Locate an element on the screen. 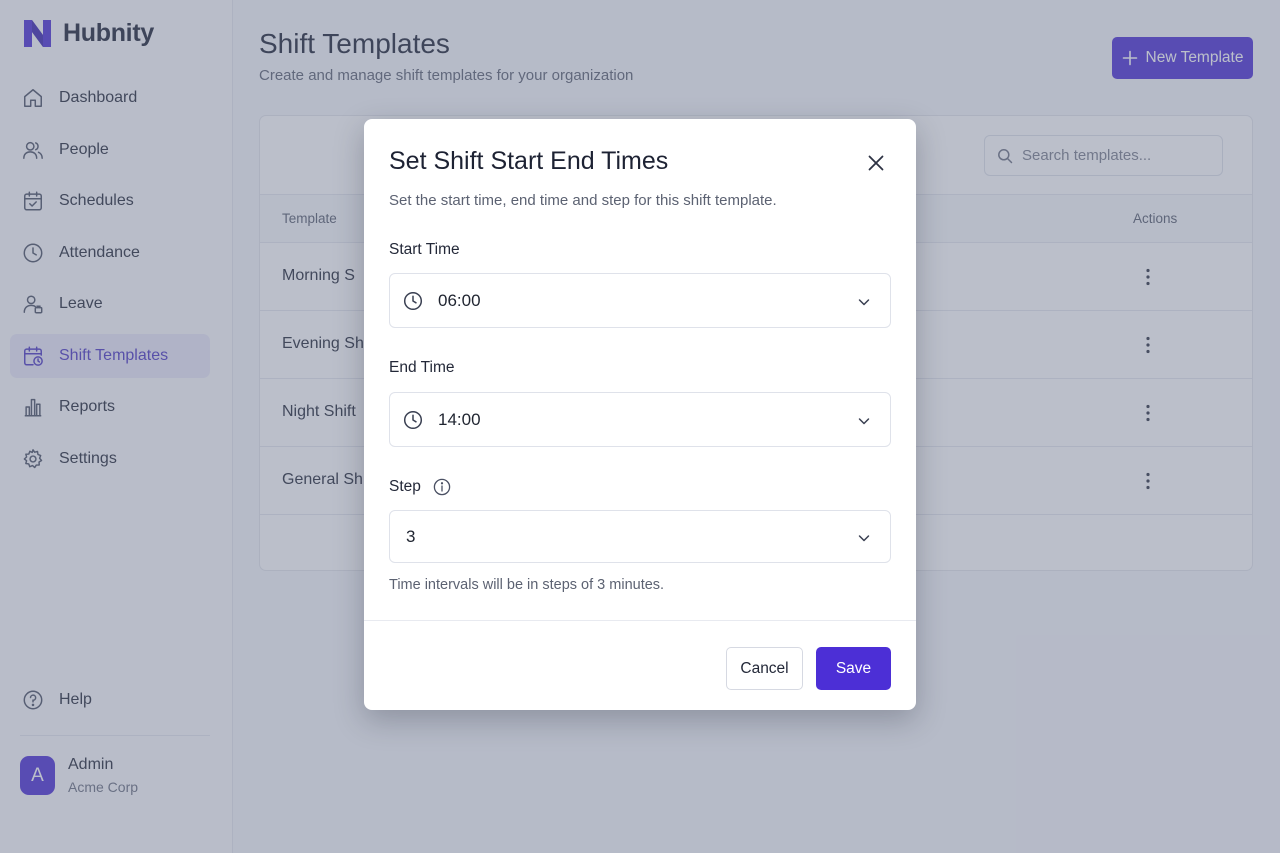 Image resolution: width=1280 pixels, height=853 pixels. close-icon is located at coordinates (876, 163).